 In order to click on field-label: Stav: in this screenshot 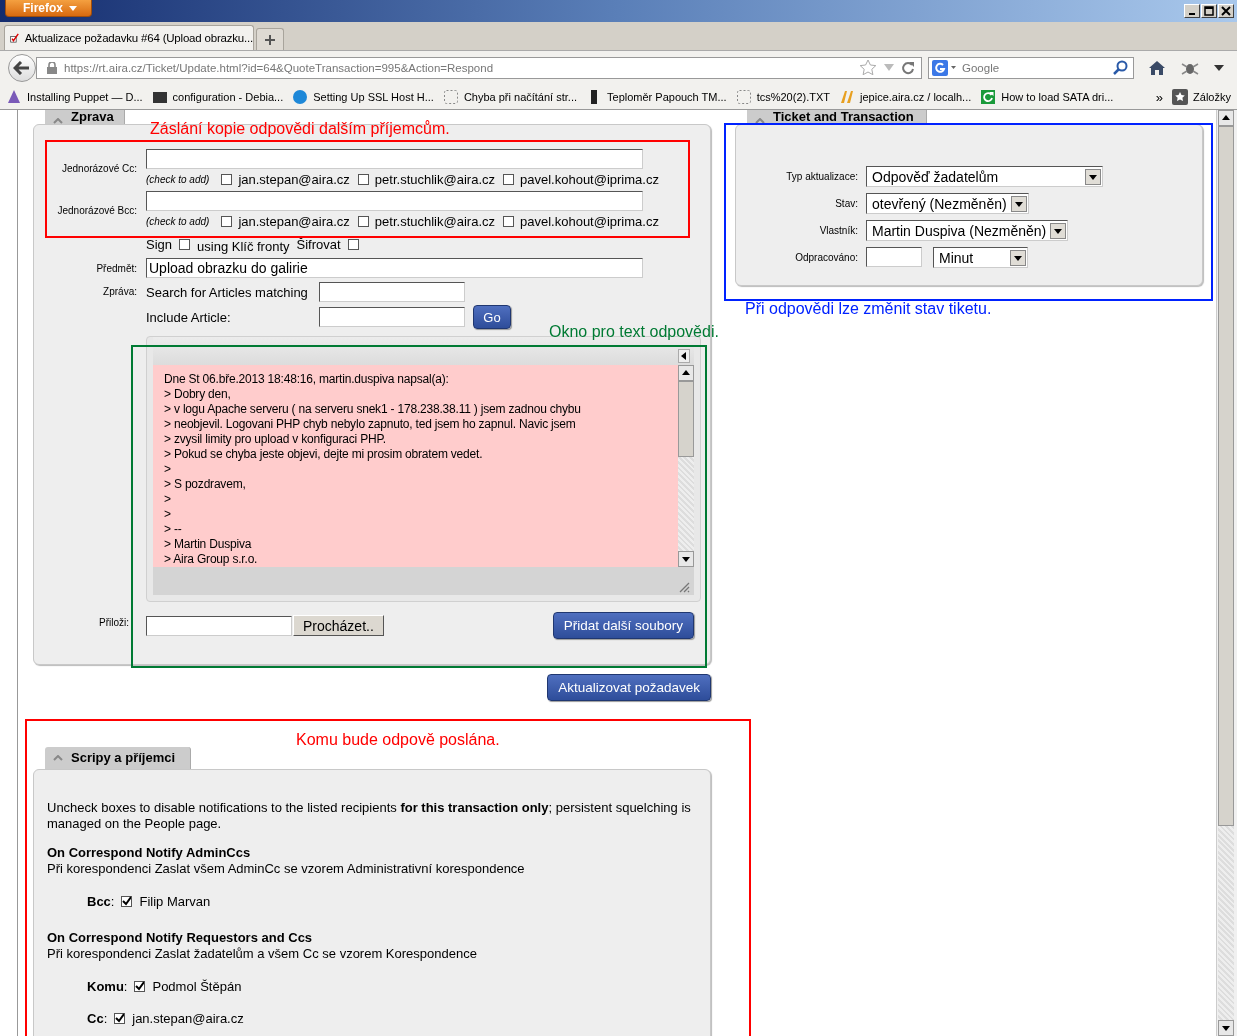, I will do `click(846, 203)`.